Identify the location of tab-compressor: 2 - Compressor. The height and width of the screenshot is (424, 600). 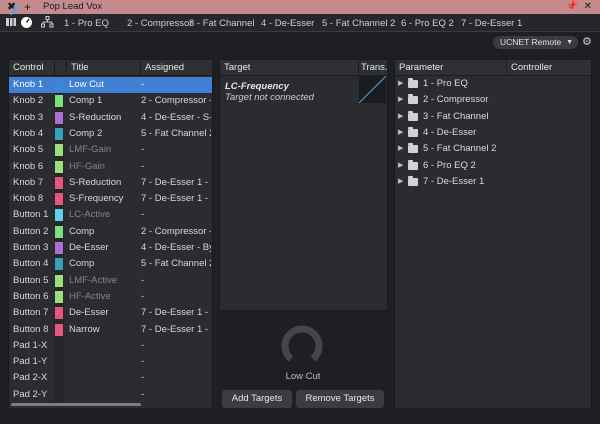
(159, 23).